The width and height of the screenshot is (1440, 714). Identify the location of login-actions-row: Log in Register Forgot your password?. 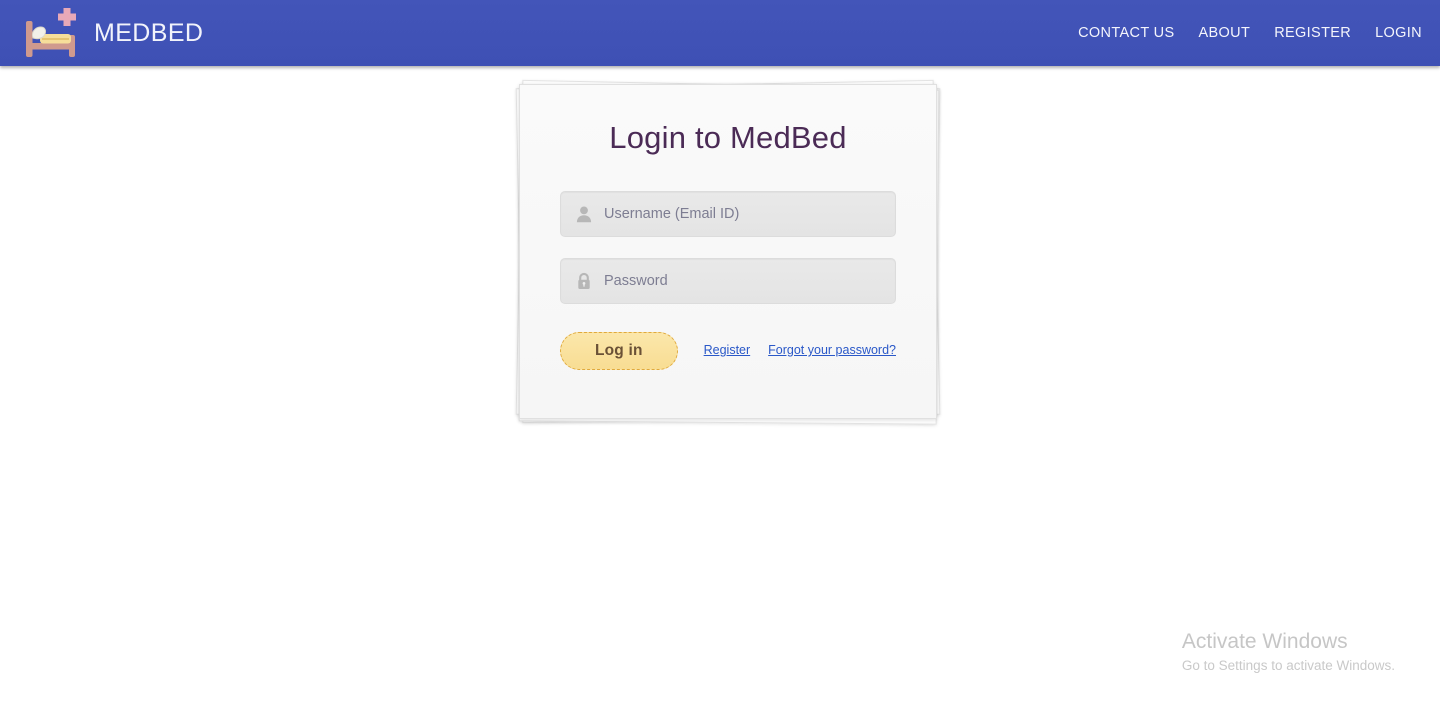
(728, 351).